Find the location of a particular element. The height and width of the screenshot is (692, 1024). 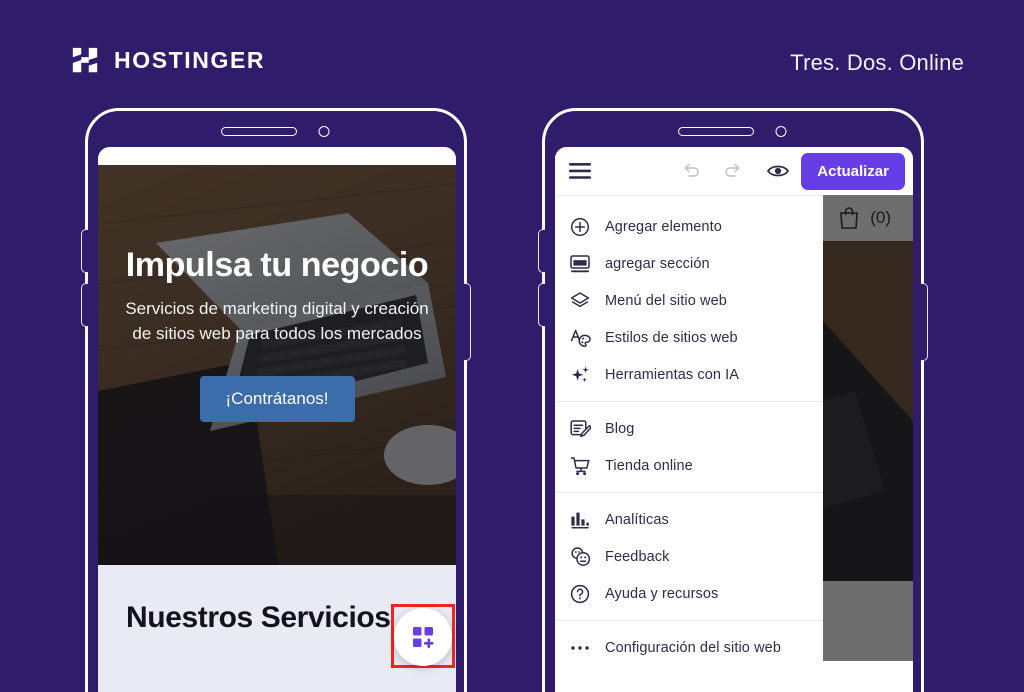

undo-button is located at coordinates (691, 171).